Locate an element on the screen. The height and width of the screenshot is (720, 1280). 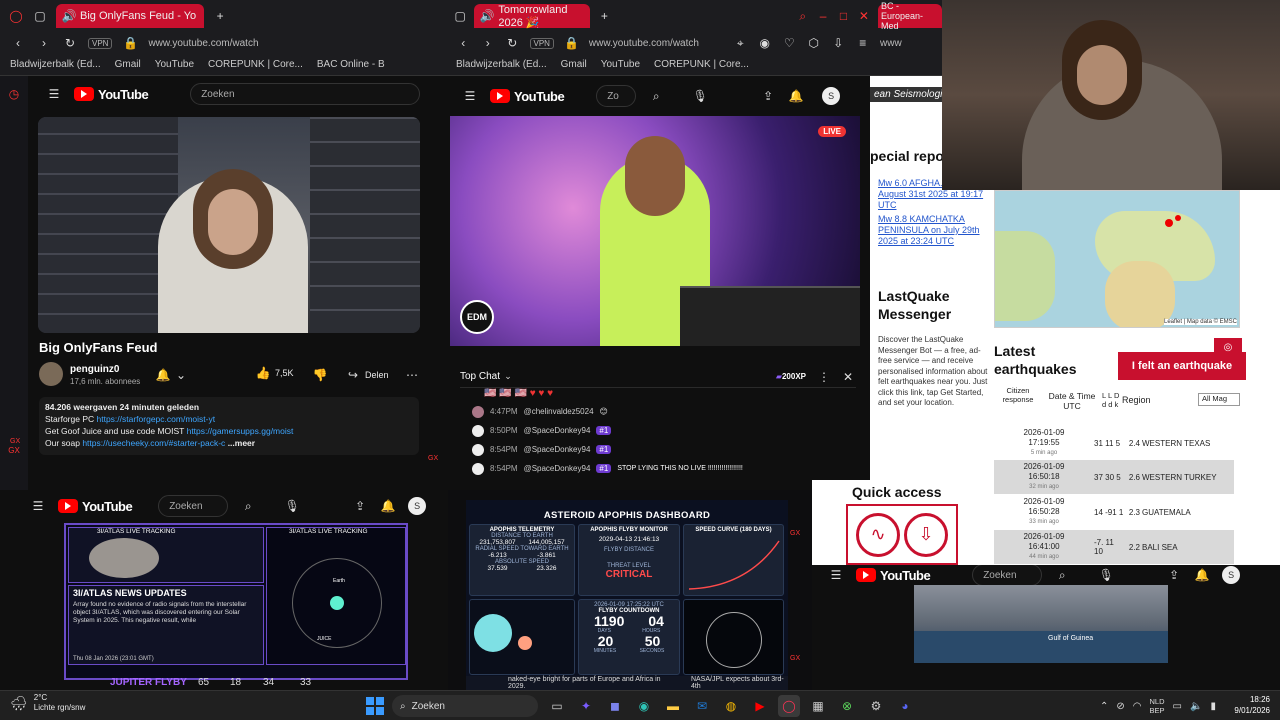
search-input: Zoeken is located at coordinates (1007, 575).